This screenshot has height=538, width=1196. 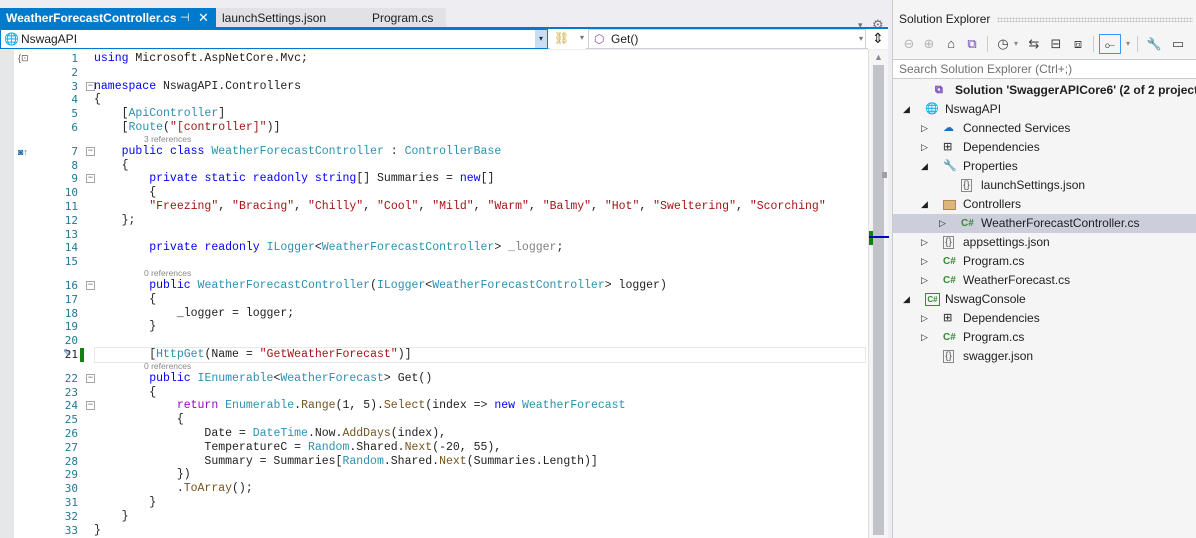 What do you see at coordinates (167, 139) in the screenshot?
I see `codelens-references: 3 references` at bounding box center [167, 139].